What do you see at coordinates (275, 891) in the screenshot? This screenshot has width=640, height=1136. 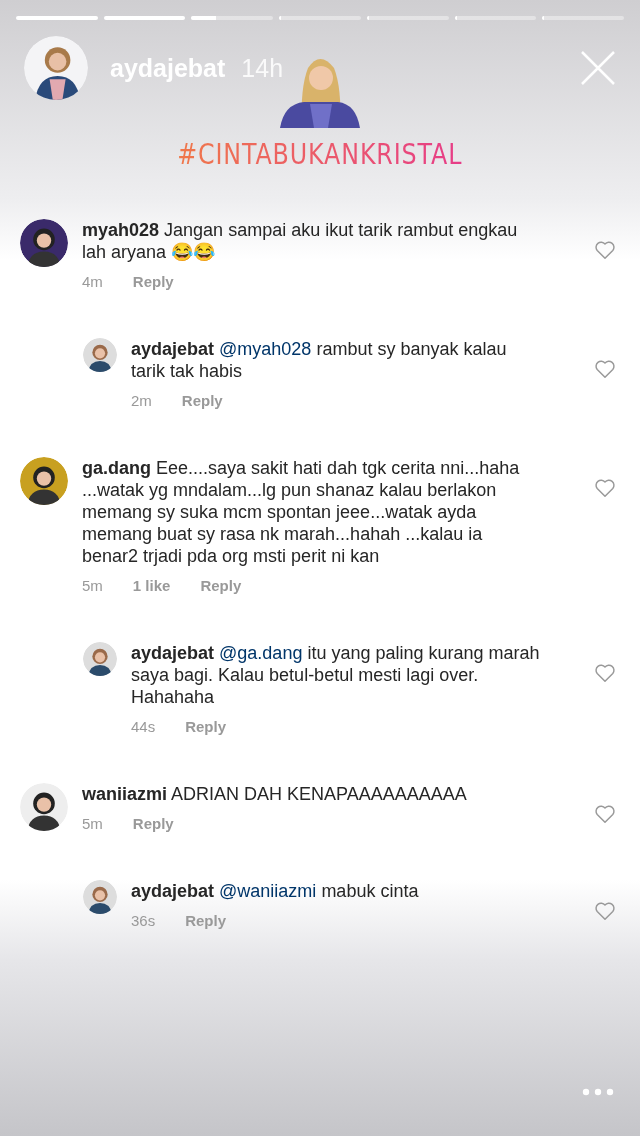 I see `comment-text: aydajebat @waniiazmi mabuk cinta` at bounding box center [275, 891].